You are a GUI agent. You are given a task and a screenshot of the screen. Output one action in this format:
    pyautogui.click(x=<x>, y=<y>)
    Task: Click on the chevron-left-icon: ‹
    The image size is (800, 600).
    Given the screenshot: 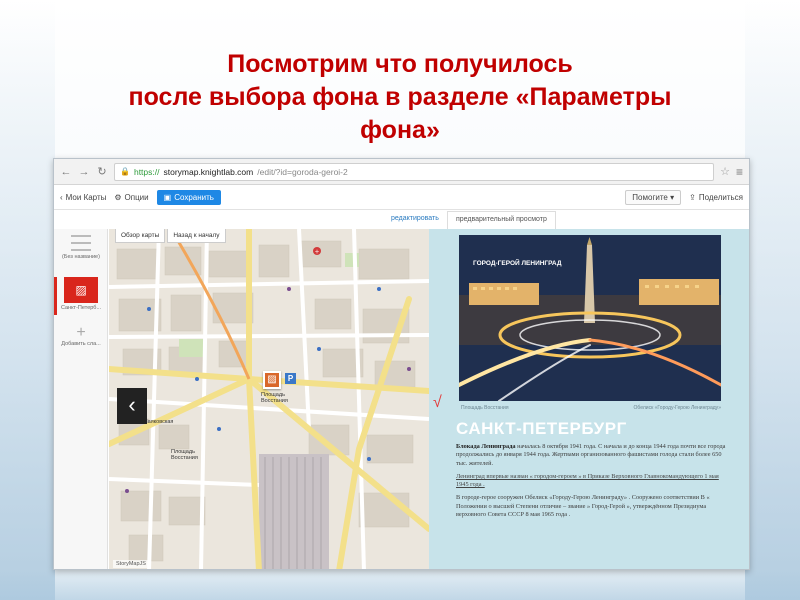 What is the action you would take?
    pyautogui.click(x=61, y=197)
    